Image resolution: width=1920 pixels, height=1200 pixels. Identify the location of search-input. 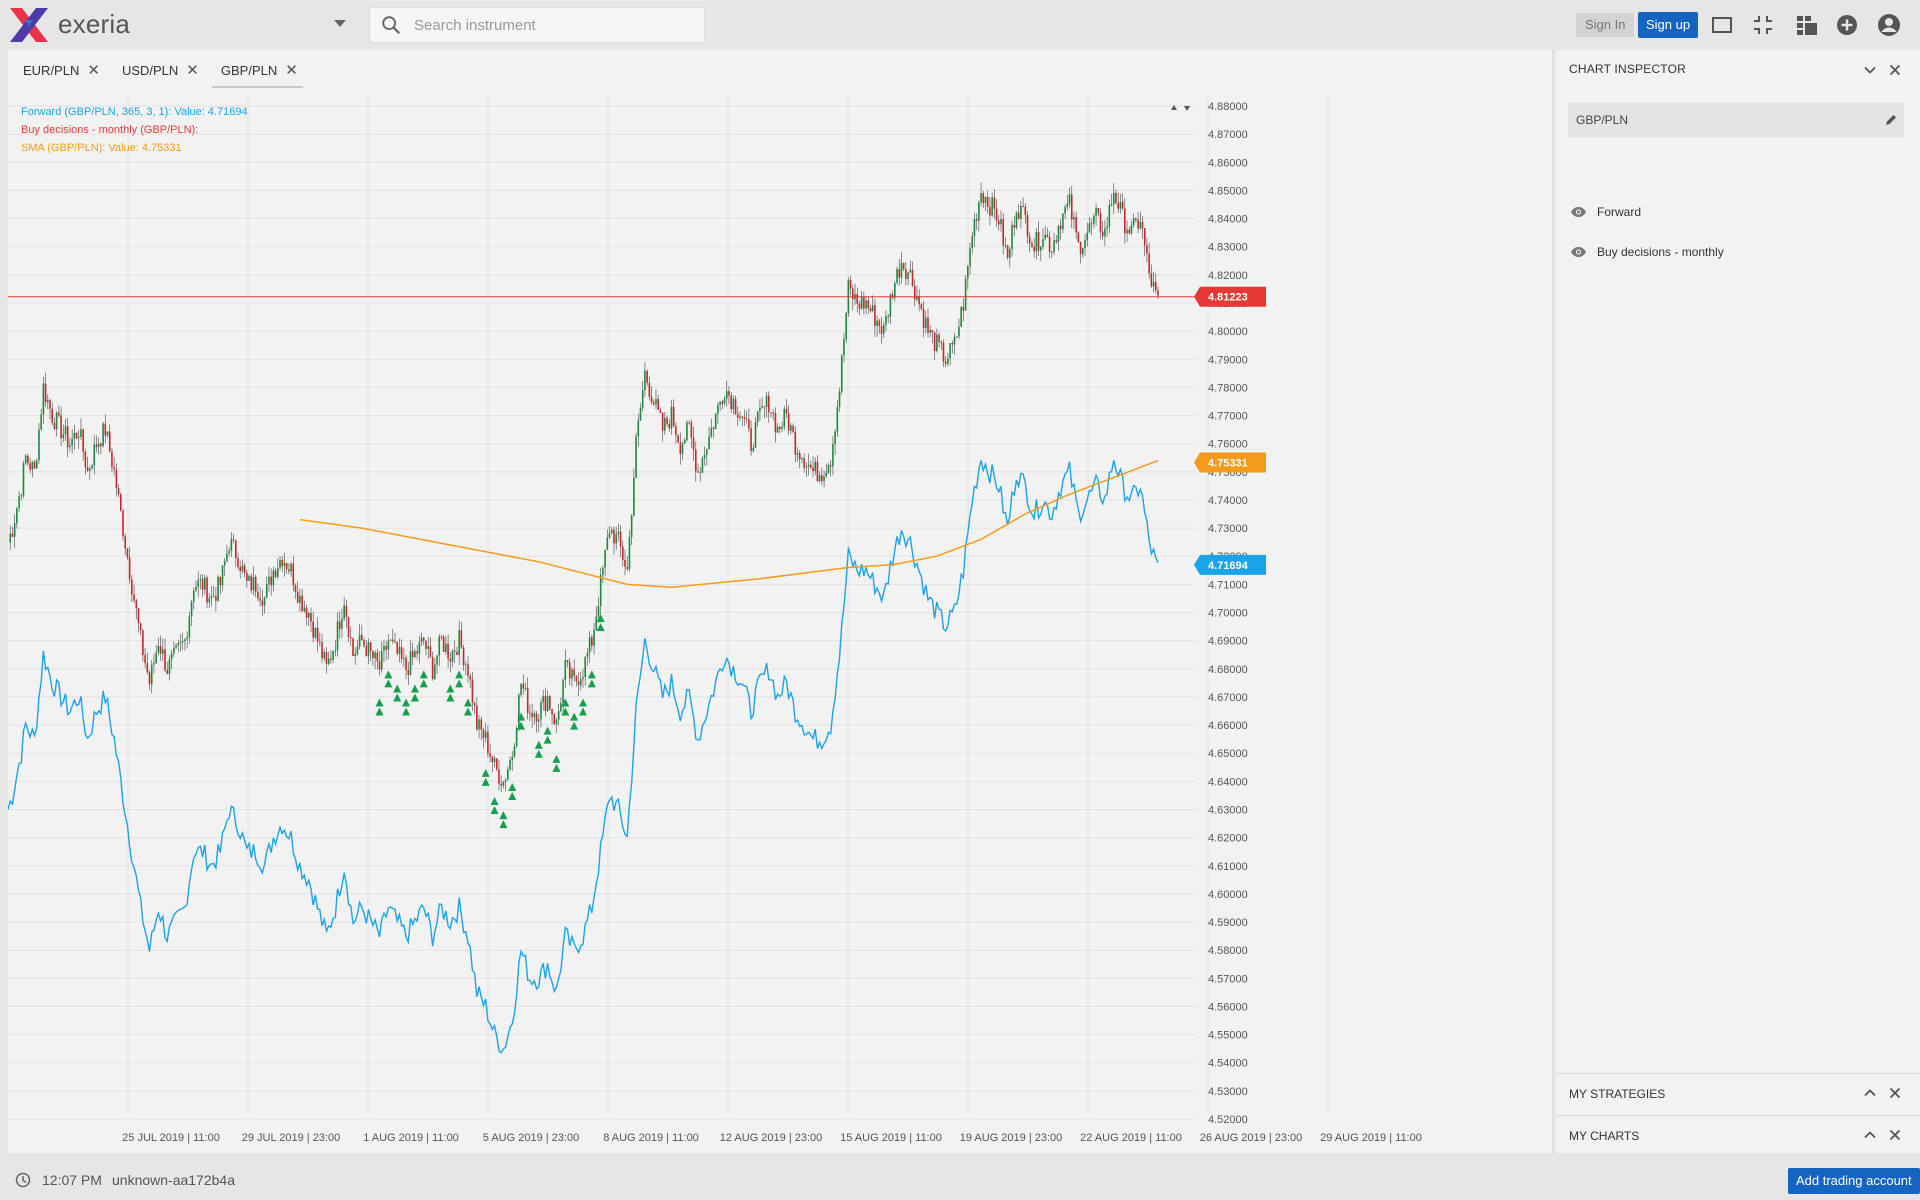
(554, 25).